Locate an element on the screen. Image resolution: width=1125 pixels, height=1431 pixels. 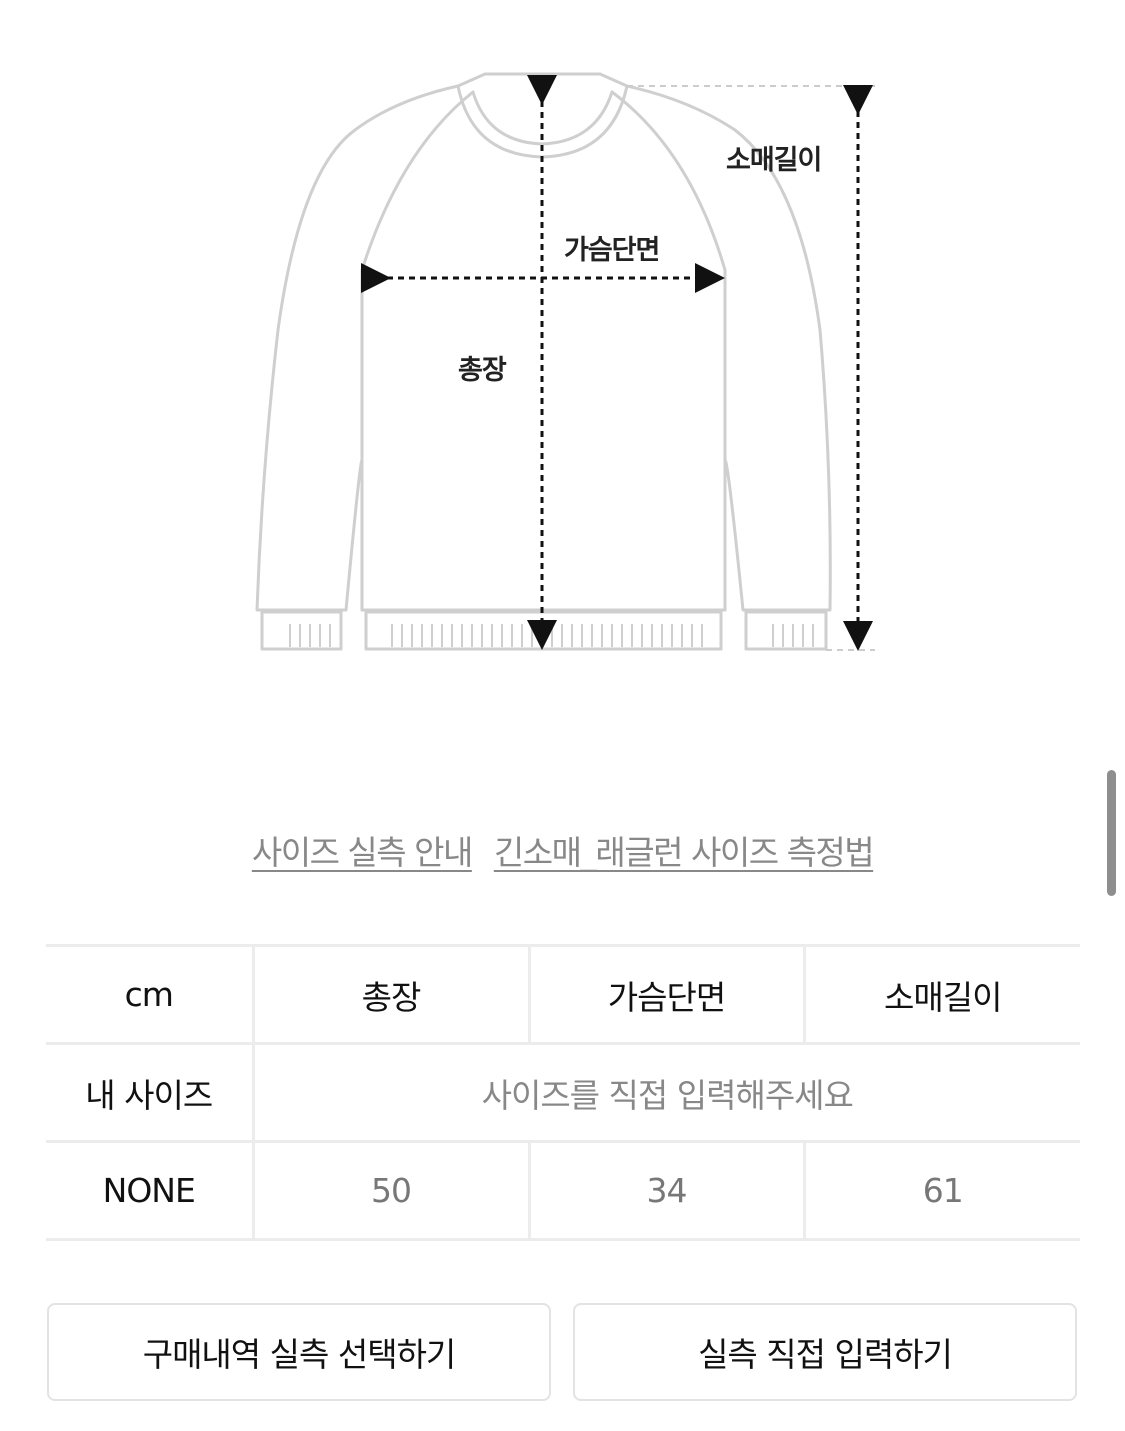
size-name: NONE is located at coordinates (149, 1190).